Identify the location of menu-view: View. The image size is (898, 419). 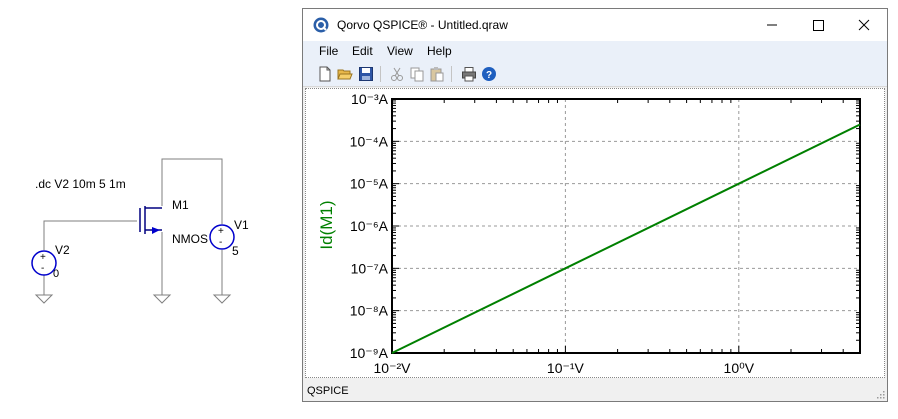
(400, 51).